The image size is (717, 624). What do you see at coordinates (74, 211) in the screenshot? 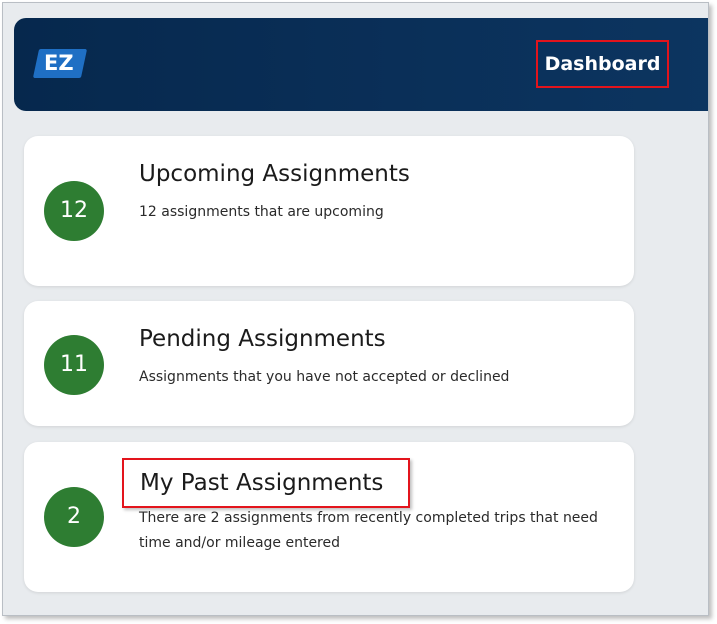
I see `upcoming-count-badge: 12` at bounding box center [74, 211].